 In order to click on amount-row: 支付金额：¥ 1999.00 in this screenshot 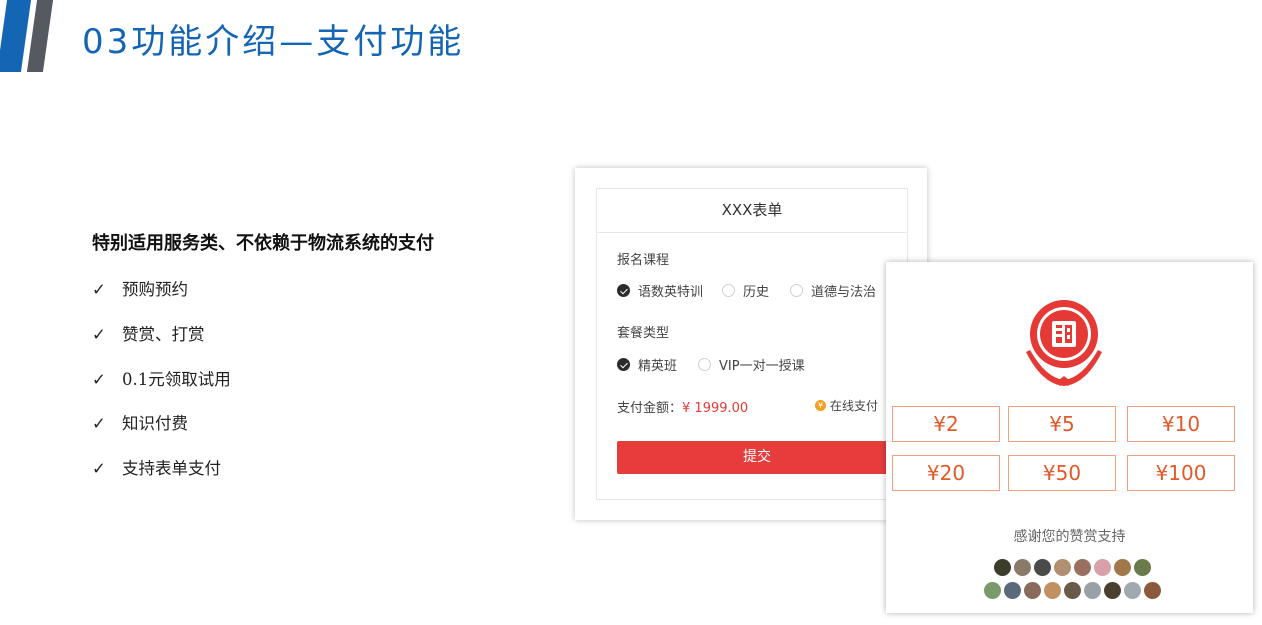, I will do `click(682, 406)`.